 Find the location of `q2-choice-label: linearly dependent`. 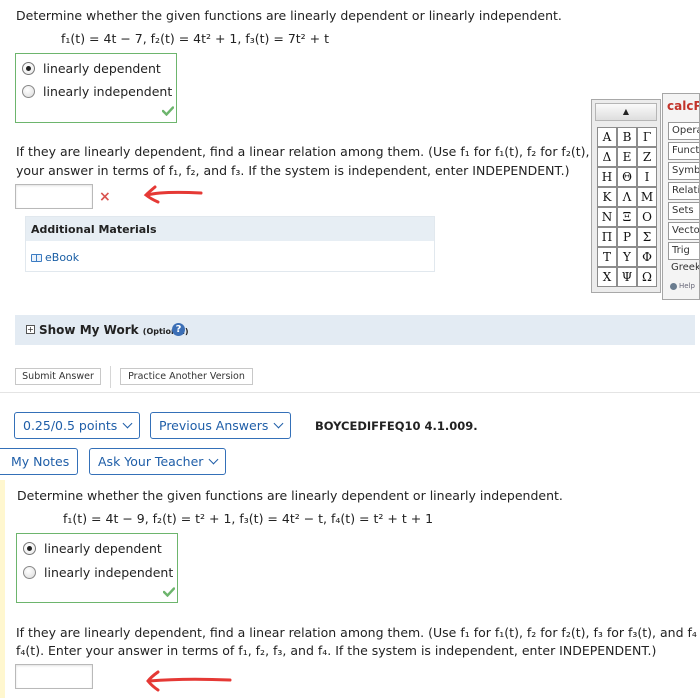

q2-choice-label: linearly dependent is located at coordinates (103, 548).